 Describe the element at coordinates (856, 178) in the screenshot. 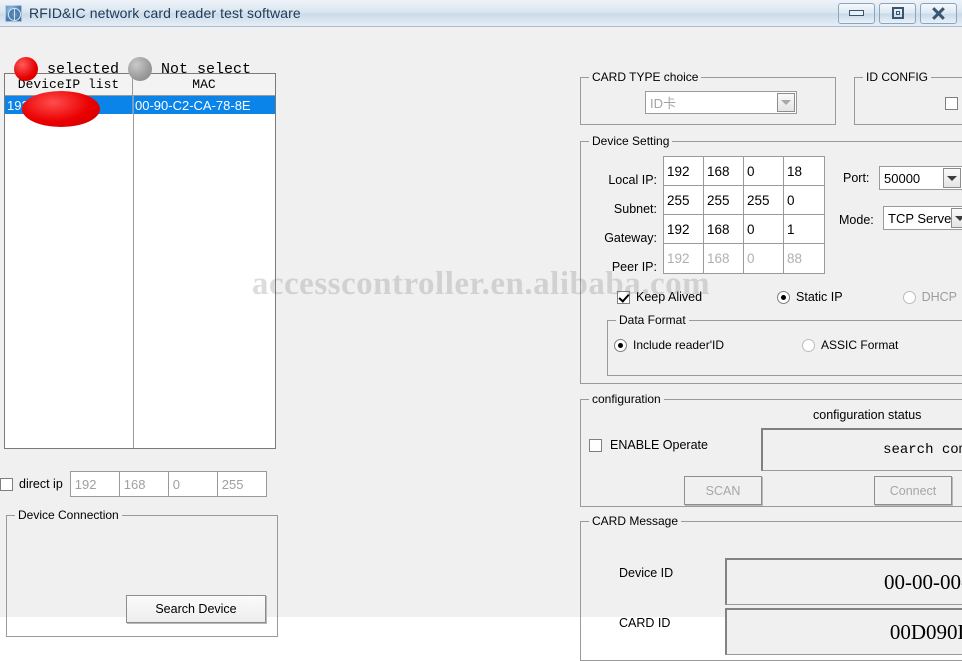

I see `port-label: Port:` at that location.